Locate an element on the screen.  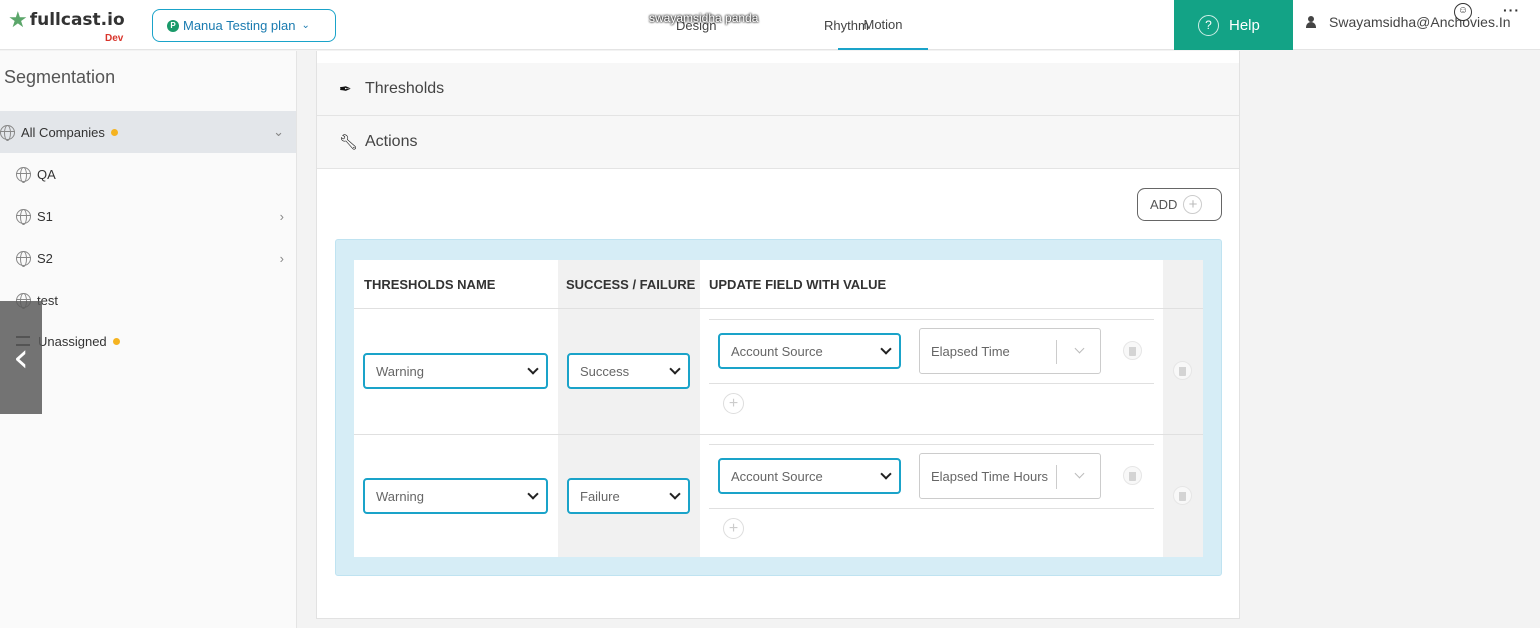
thresholds-title: Thresholds is located at coordinates (405, 88).